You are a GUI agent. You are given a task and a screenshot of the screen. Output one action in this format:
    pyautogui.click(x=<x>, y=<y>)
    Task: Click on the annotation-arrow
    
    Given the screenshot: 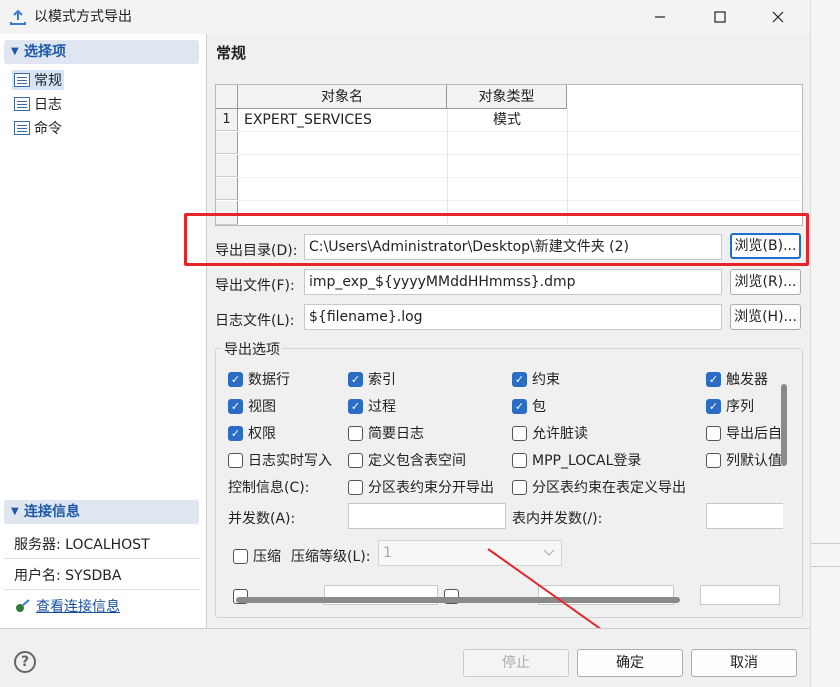 What is the action you would take?
    pyautogui.click(x=553, y=596)
    